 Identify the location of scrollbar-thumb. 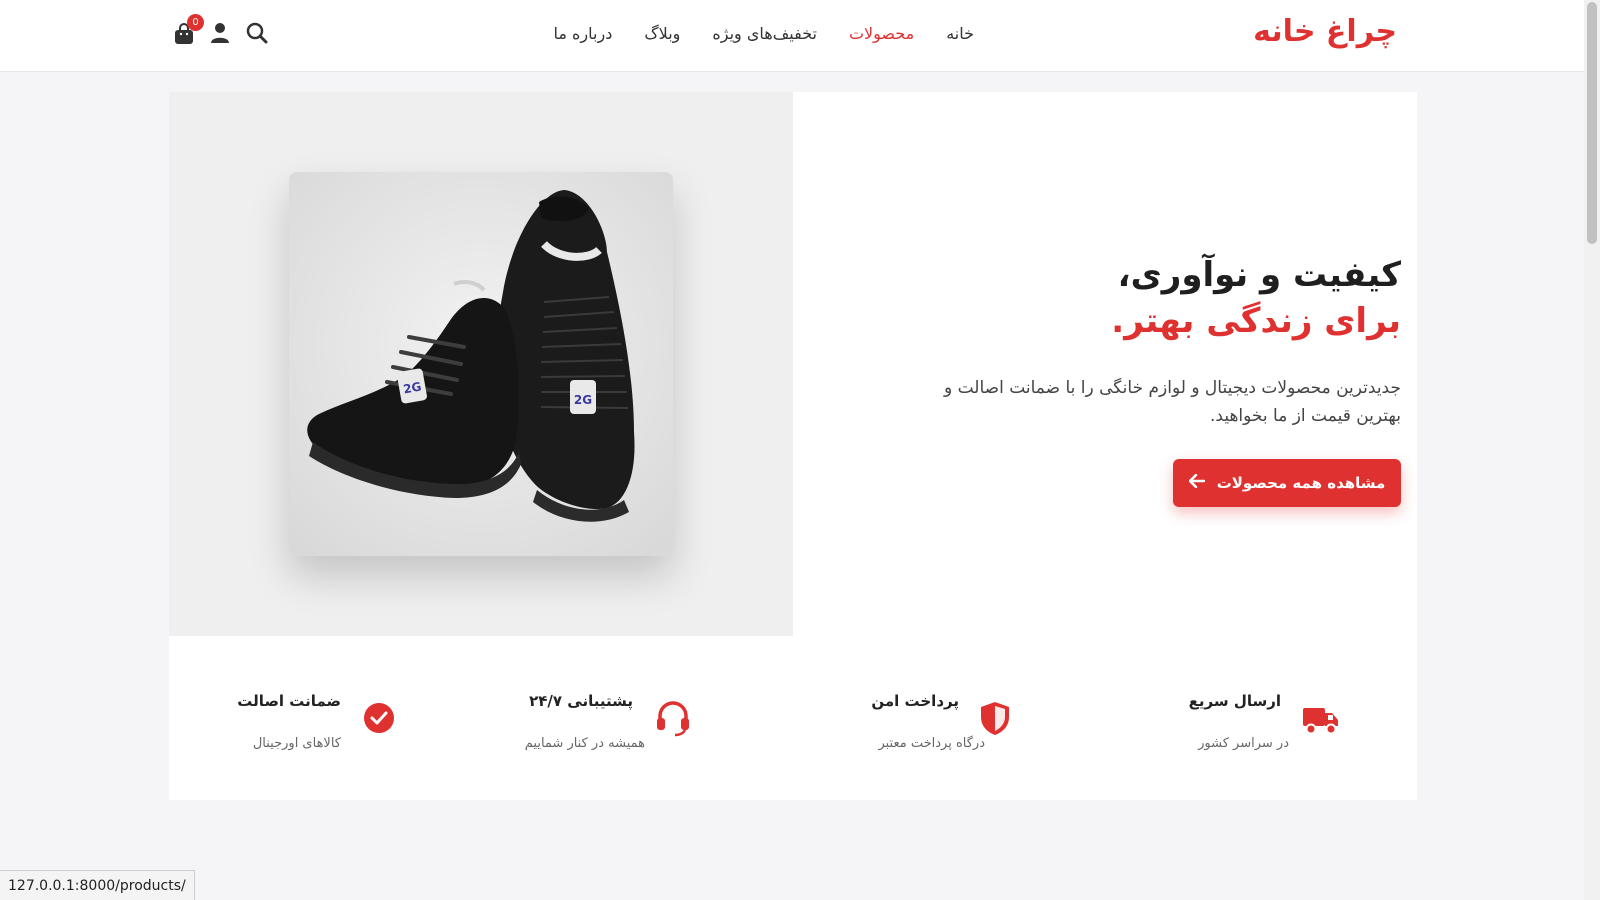
(1592, 123).